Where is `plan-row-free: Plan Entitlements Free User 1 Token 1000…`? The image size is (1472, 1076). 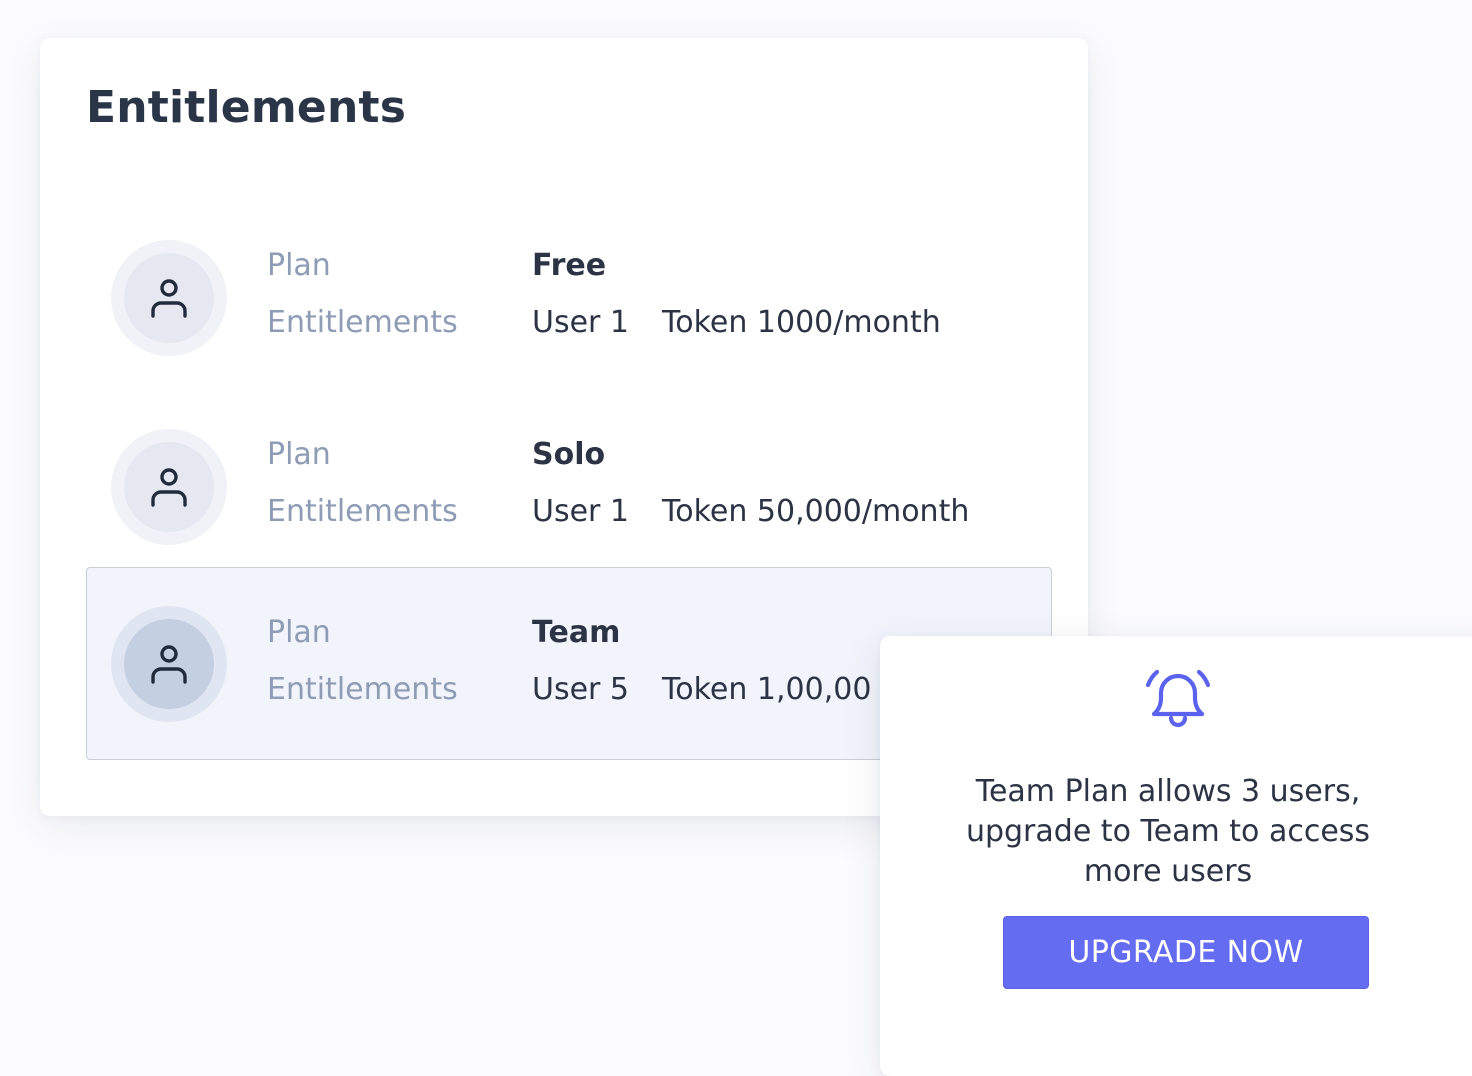
plan-row-free: Plan Entitlements Free User 1 Token 1000… is located at coordinates (569, 296).